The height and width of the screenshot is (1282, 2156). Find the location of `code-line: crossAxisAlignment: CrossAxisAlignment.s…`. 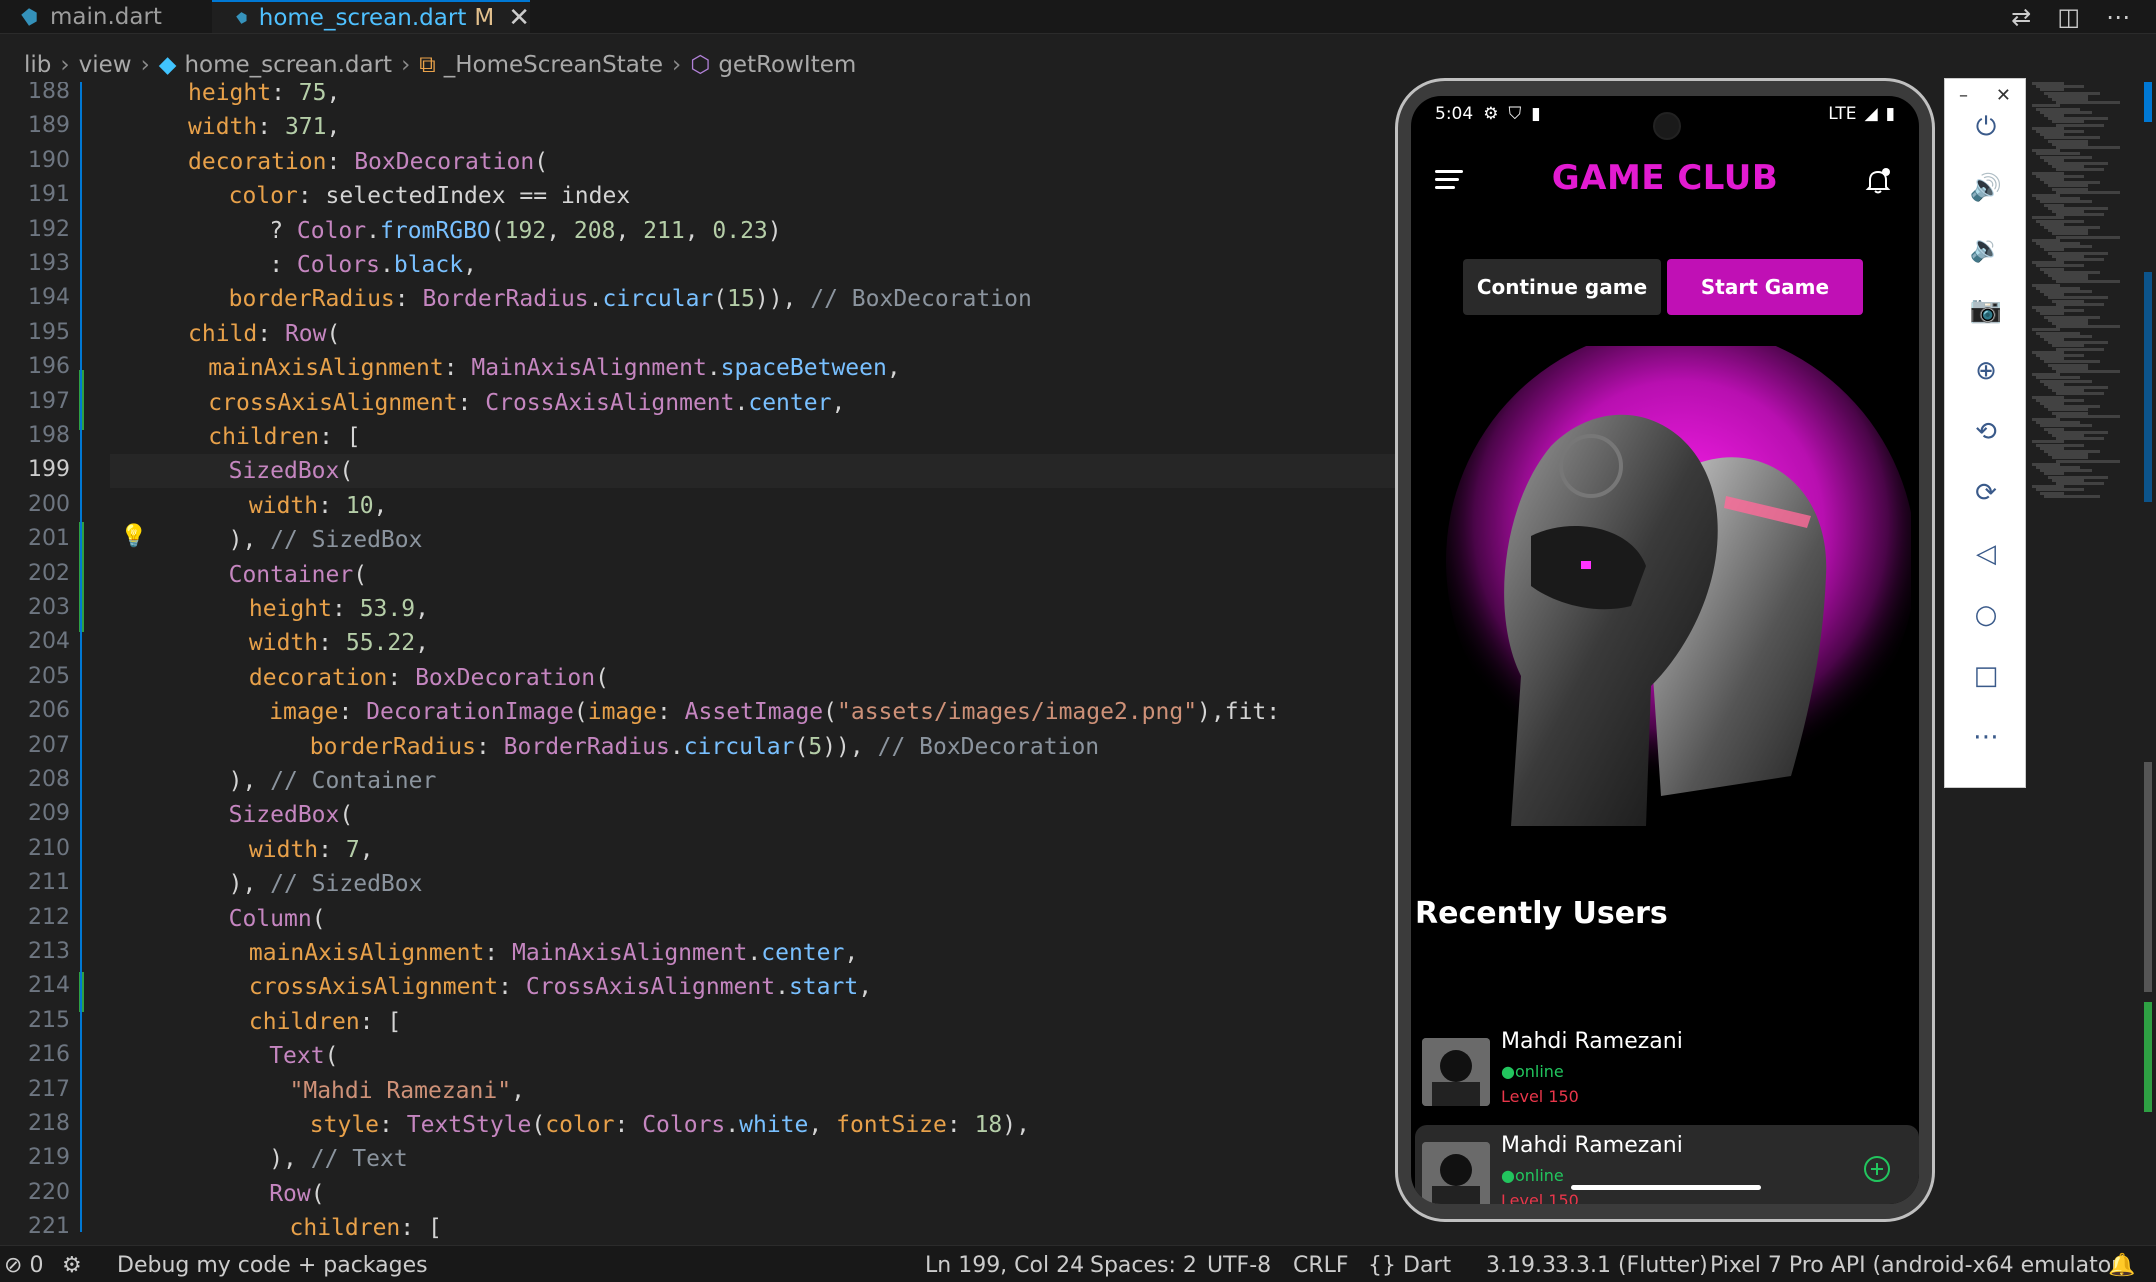

code-line: crossAxisAlignment: CrossAxisAlignment.s… is located at coordinates (560, 987).